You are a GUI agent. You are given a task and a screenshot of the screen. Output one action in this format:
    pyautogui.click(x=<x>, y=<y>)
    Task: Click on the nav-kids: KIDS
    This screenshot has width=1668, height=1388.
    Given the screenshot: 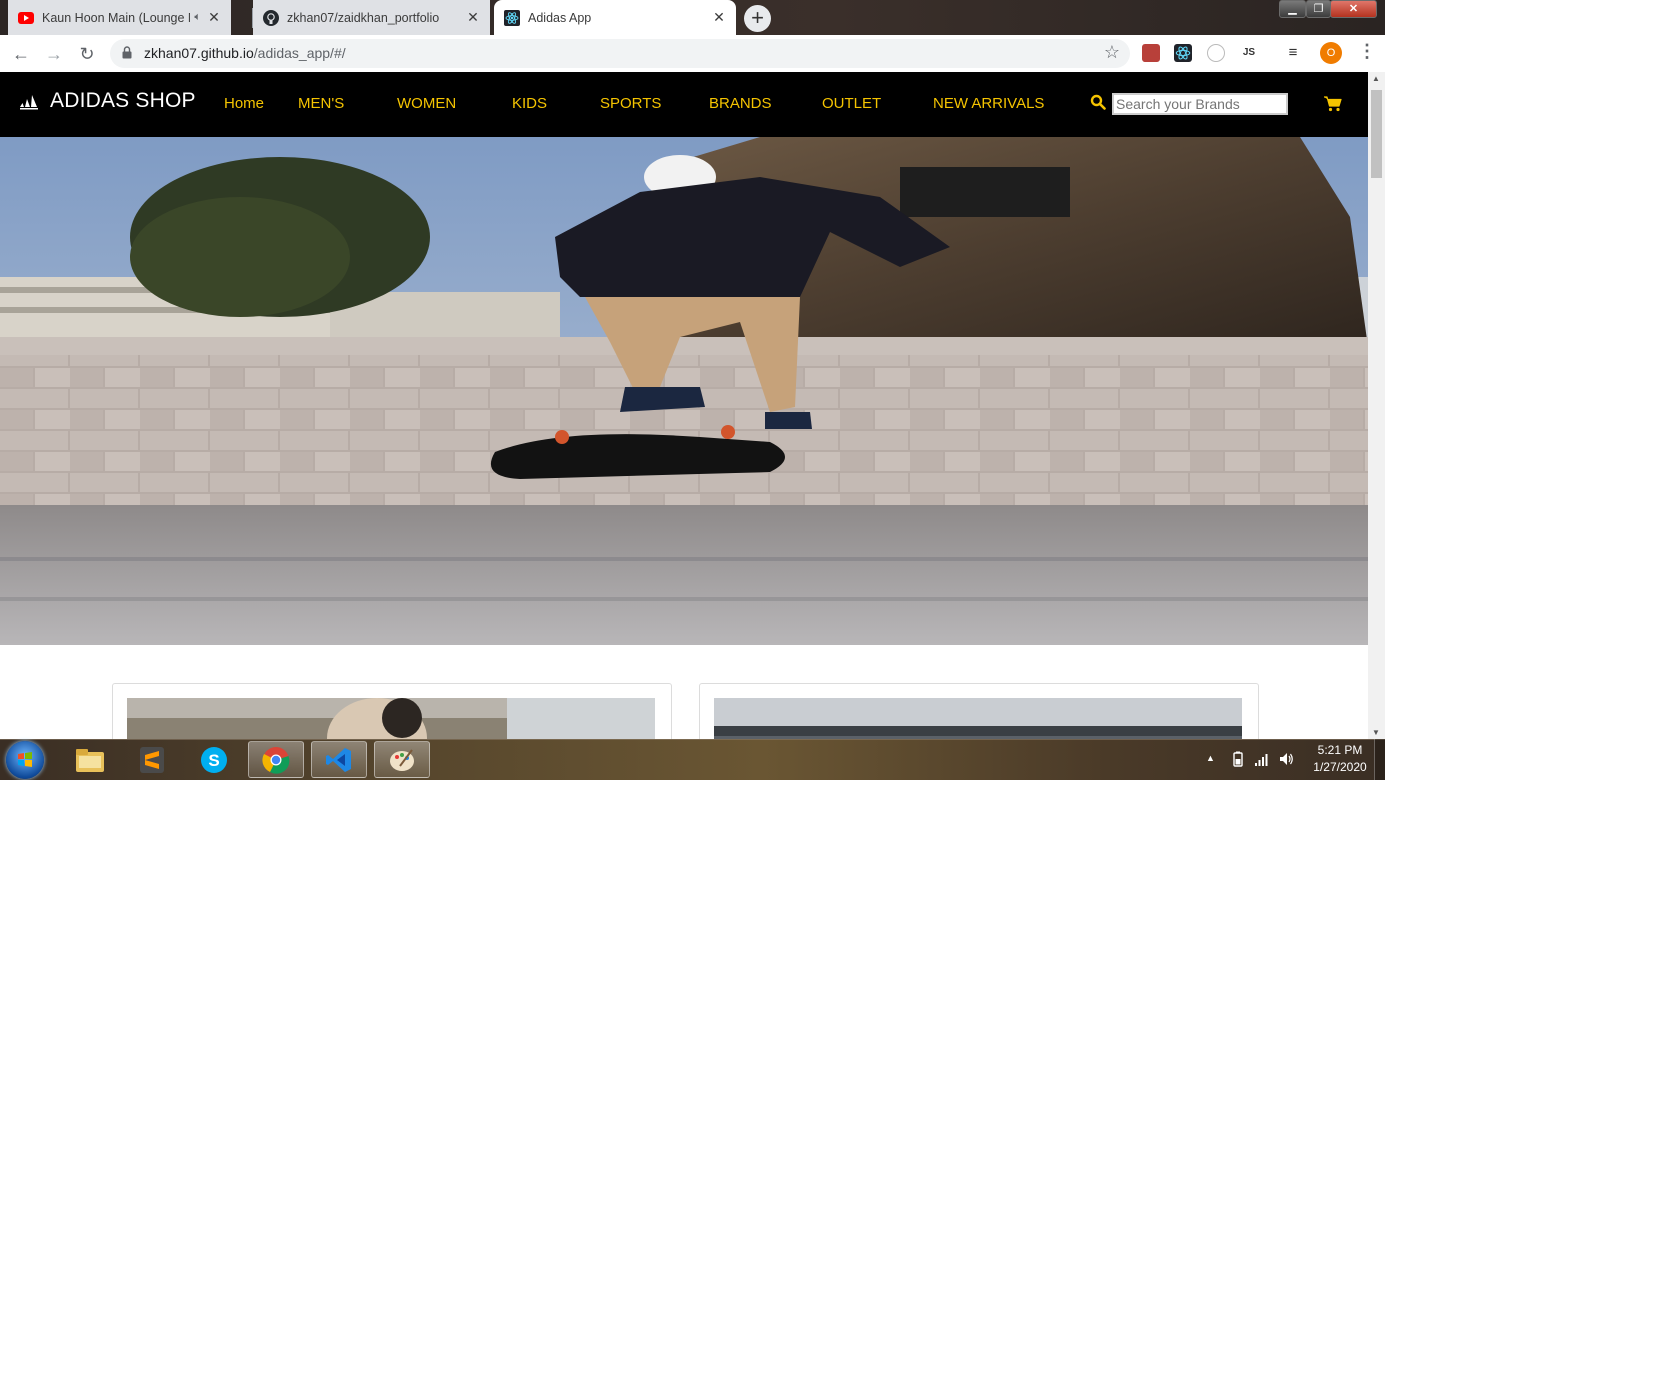 What is the action you would take?
    pyautogui.click(x=529, y=103)
    